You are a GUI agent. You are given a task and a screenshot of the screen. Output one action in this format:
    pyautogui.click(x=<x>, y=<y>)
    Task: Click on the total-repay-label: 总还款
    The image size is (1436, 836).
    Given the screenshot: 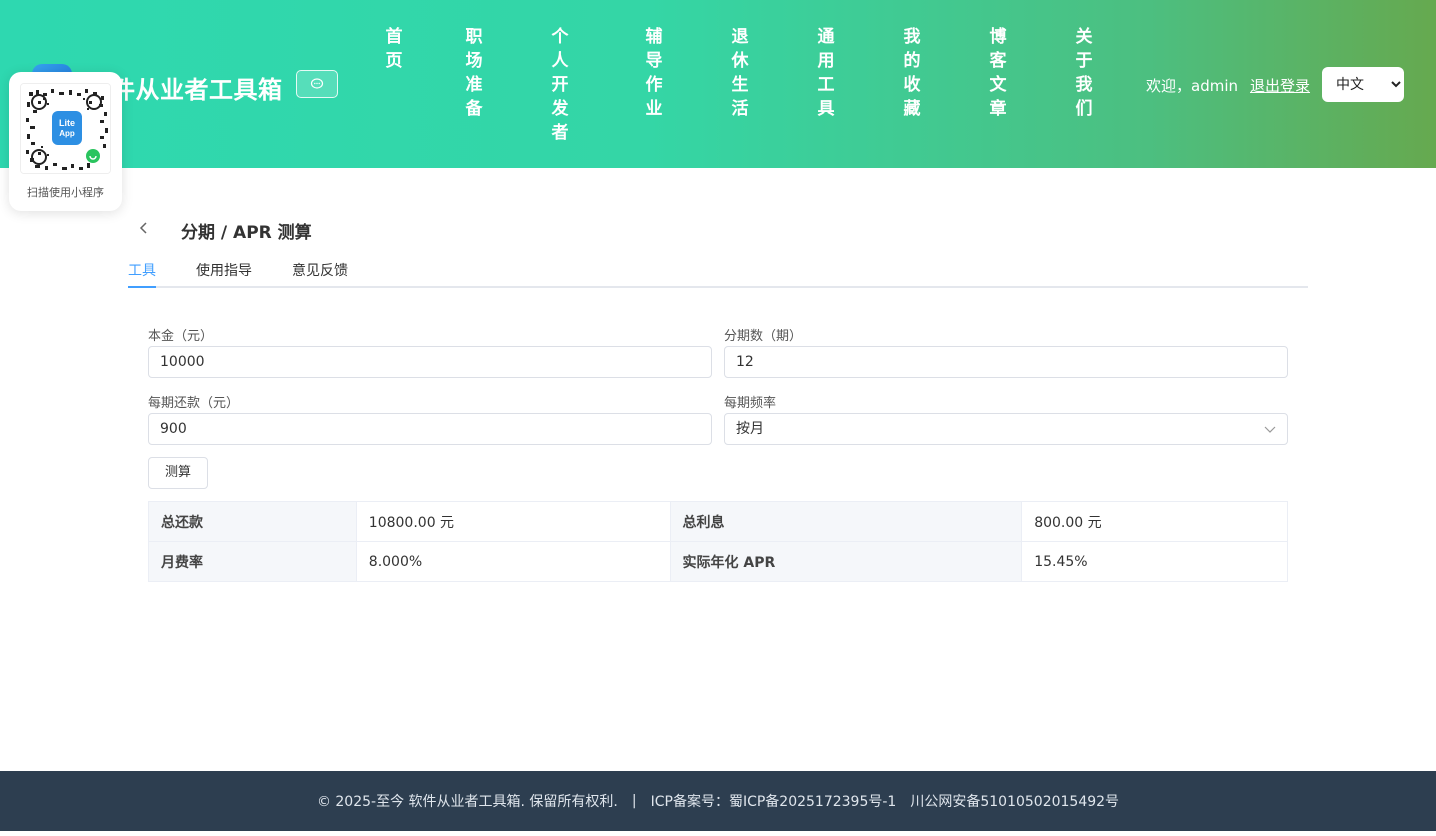 What is the action you would take?
    pyautogui.click(x=252, y=521)
    